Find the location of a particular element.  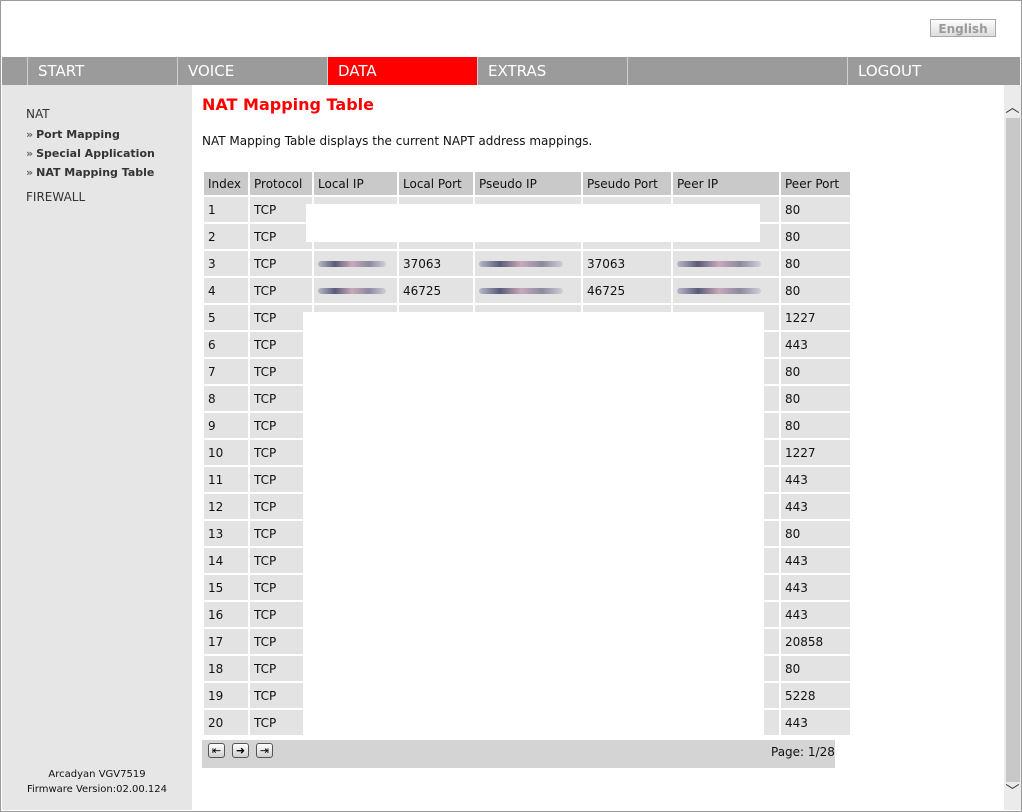

sidebar-item-port-mapping: » Port Mapping is located at coordinates (73, 134).